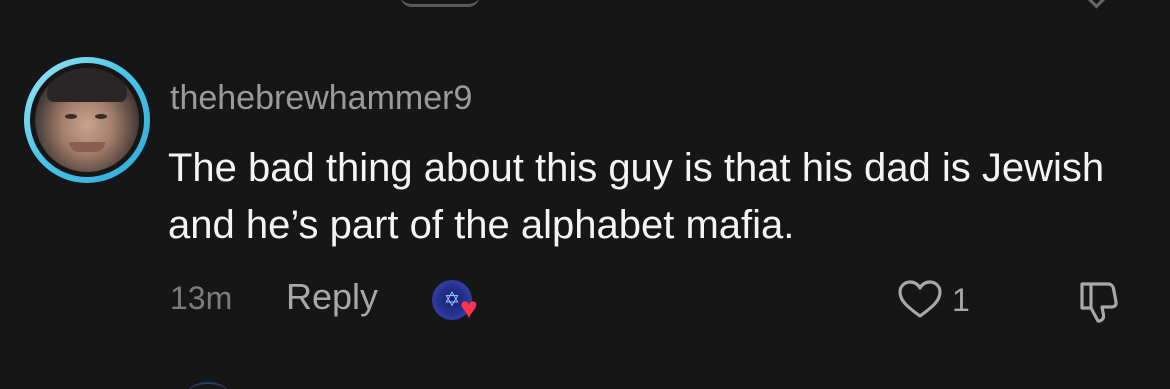 This screenshot has height=389, width=1170. What do you see at coordinates (87, 147) in the screenshot?
I see `avatar-mouth` at bounding box center [87, 147].